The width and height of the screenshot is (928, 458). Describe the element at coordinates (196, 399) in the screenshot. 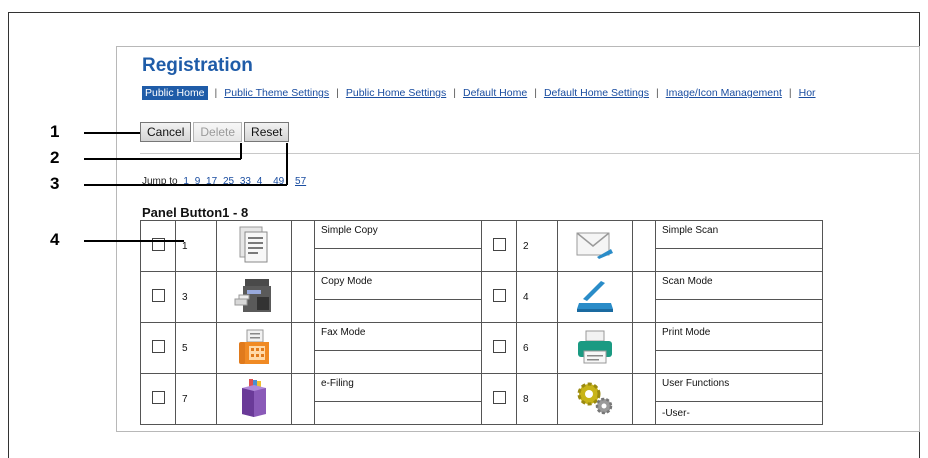

I see `button-number: 7` at that location.